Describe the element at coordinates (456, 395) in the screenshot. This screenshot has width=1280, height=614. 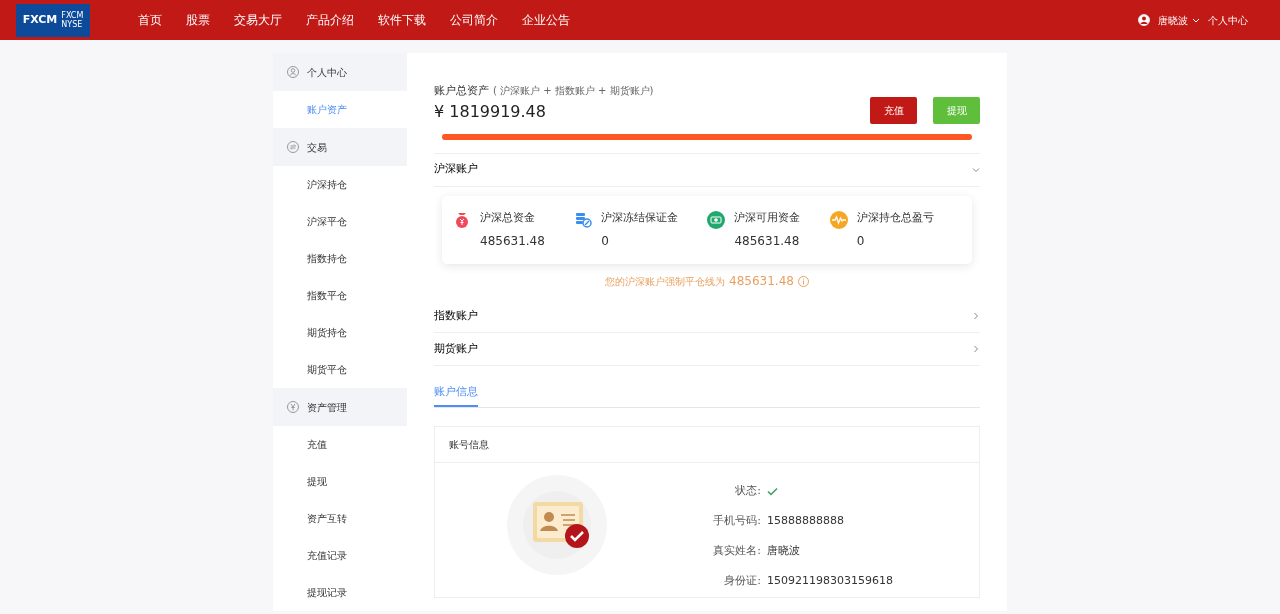
I see `tab: 账户信息` at that location.